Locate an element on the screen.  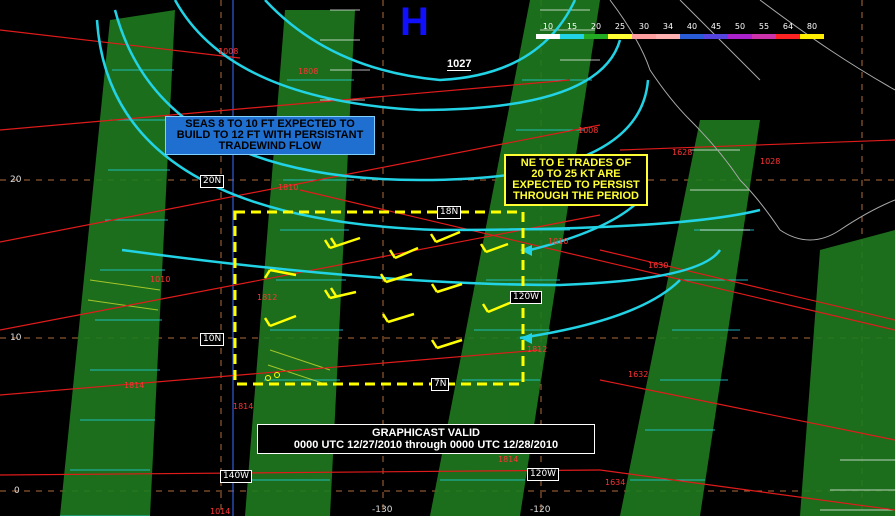
isobar-label: 1628 is located at coordinates (682, 152).